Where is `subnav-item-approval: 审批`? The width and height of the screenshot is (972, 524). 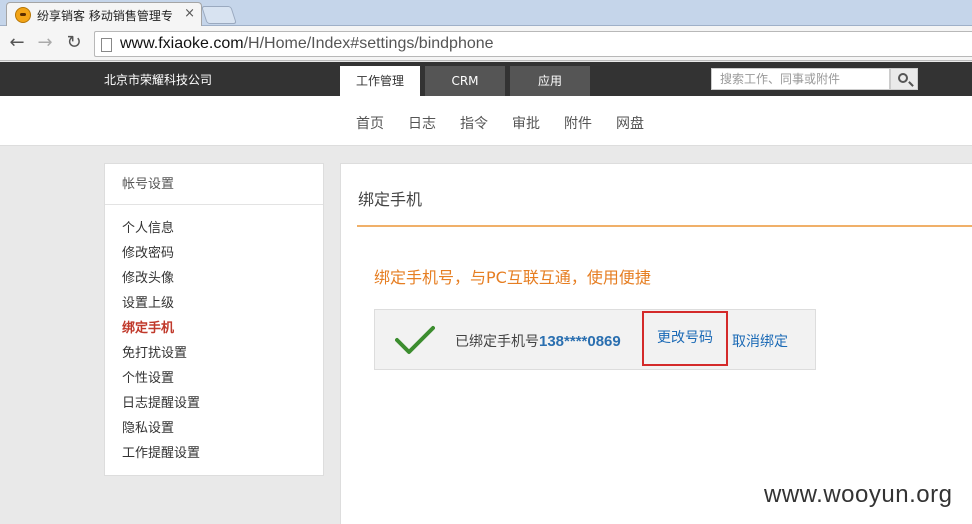
subnav-item-approval: 审批 is located at coordinates (526, 123).